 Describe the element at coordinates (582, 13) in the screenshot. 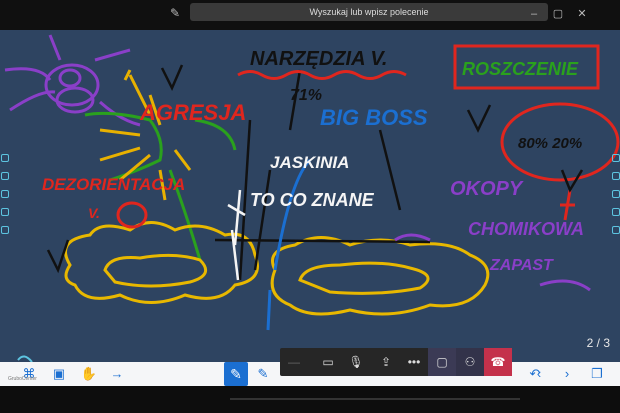

I see `close-icon: ✕` at that location.